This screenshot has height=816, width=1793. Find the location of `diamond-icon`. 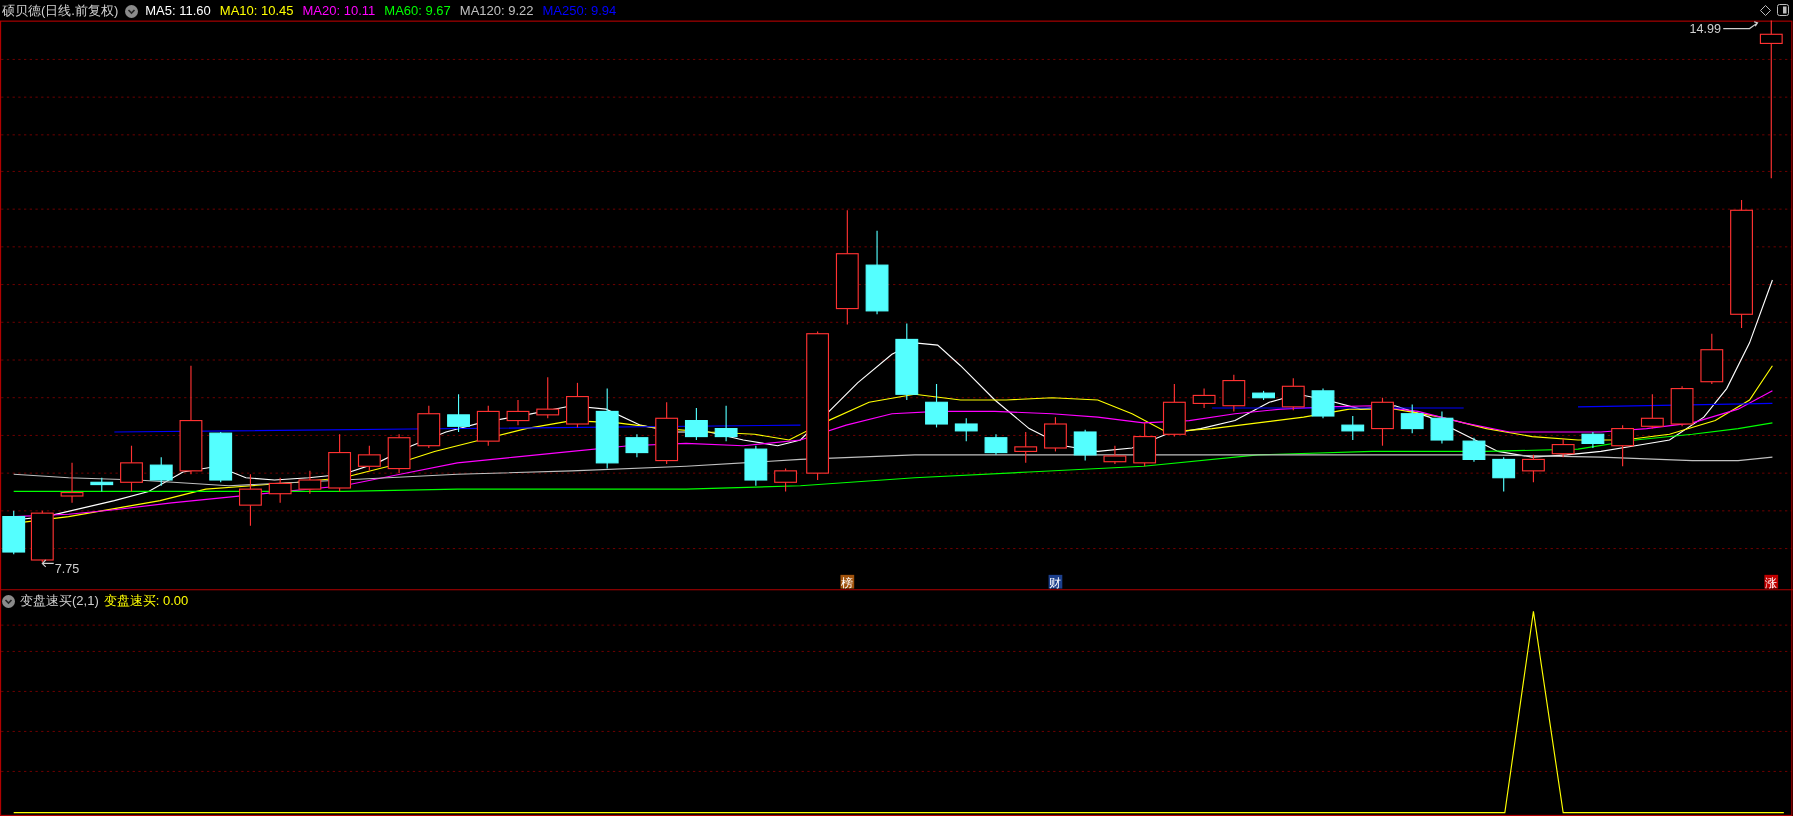

diamond-icon is located at coordinates (1765, 10).